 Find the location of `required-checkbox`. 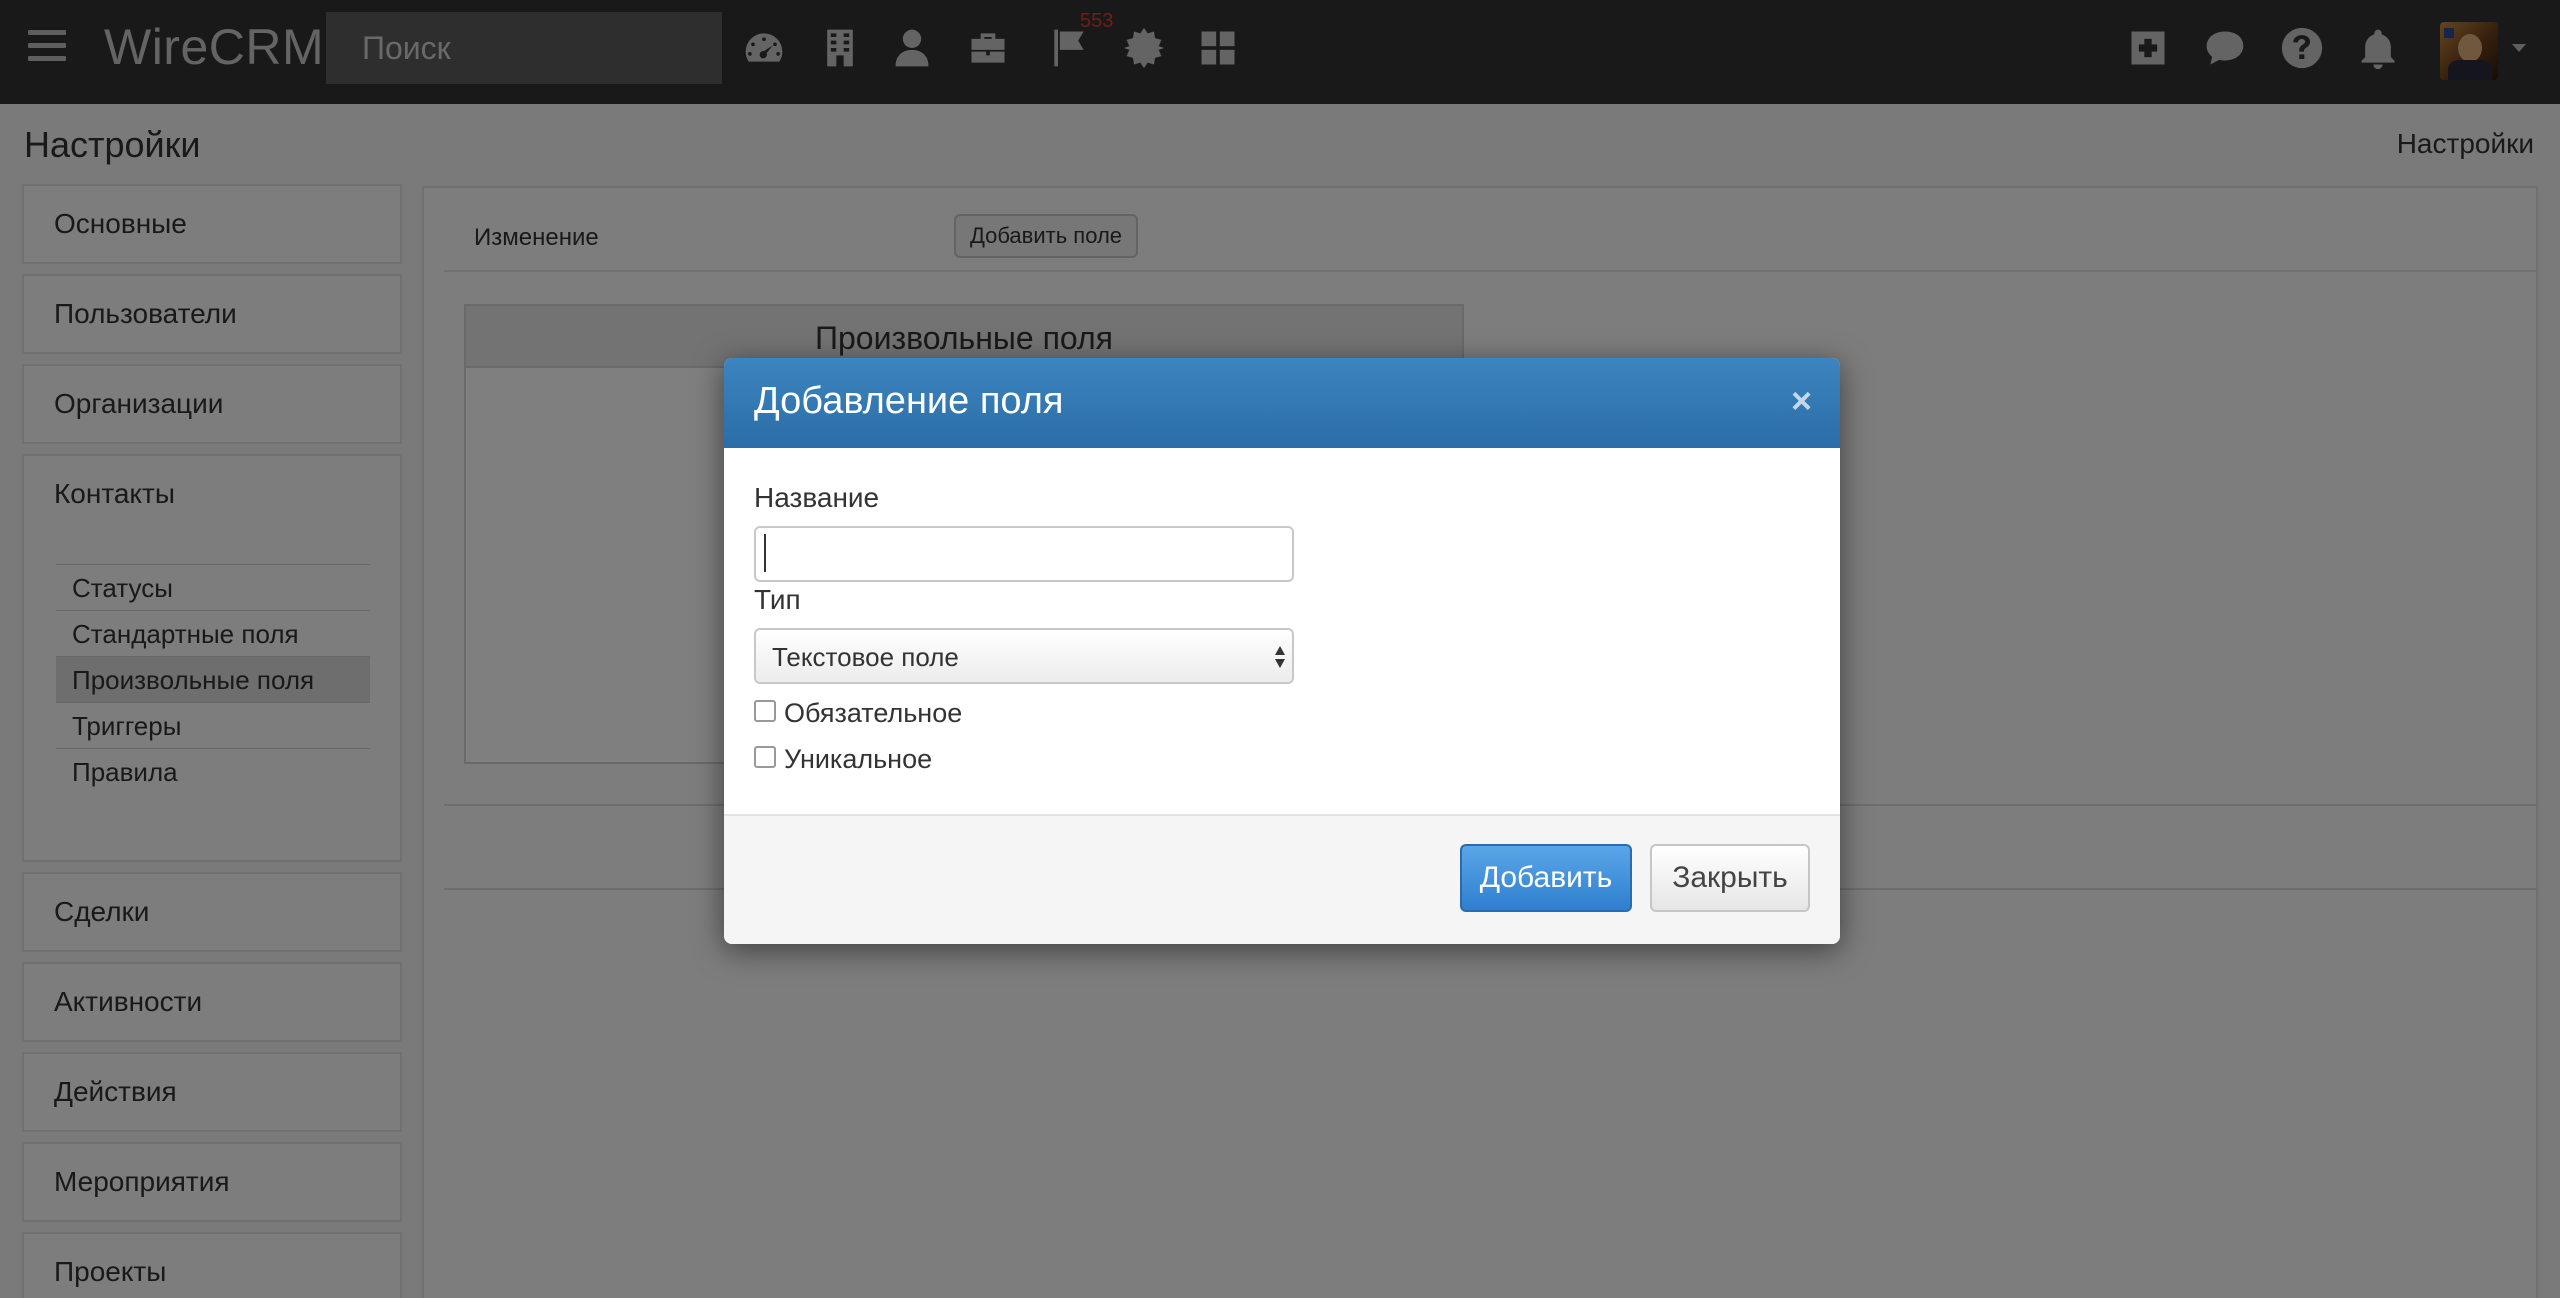

required-checkbox is located at coordinates (765, 711).